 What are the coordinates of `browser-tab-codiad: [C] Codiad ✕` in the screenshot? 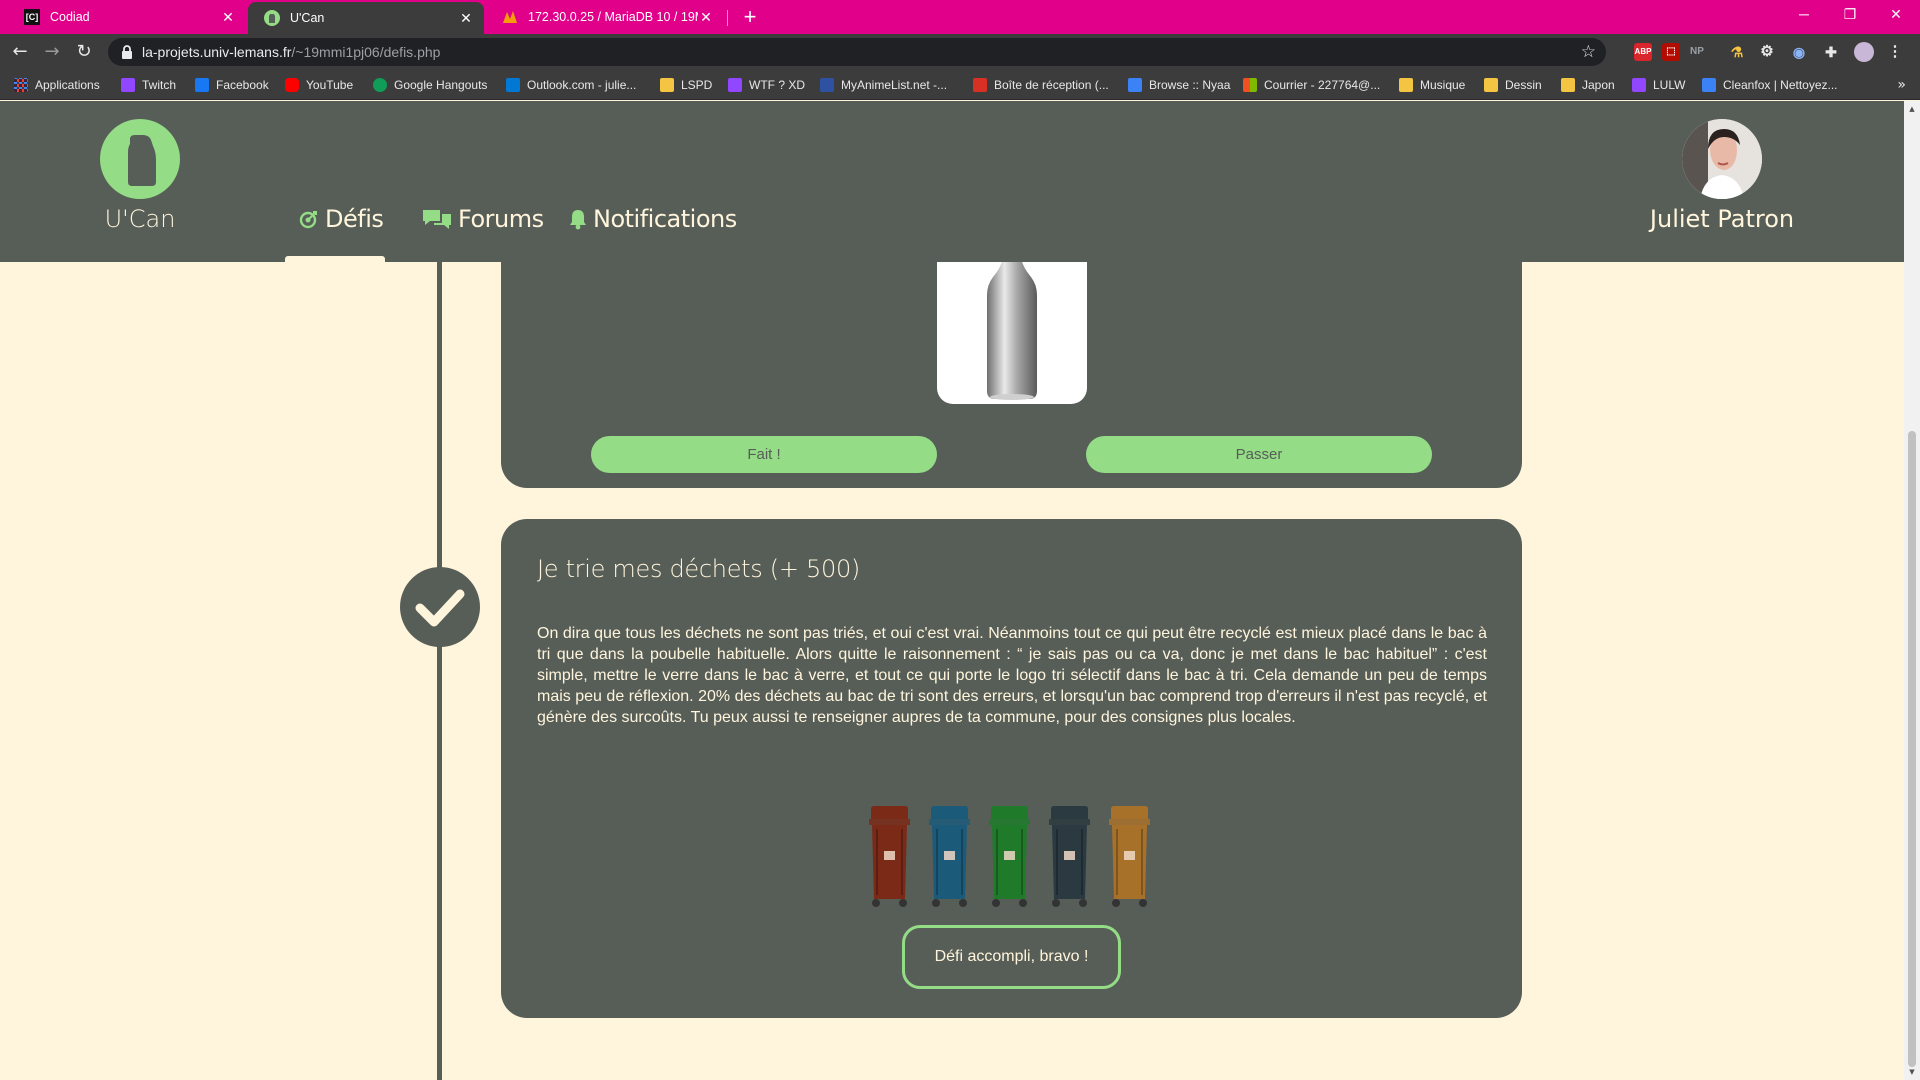 It's located at (127, 17).